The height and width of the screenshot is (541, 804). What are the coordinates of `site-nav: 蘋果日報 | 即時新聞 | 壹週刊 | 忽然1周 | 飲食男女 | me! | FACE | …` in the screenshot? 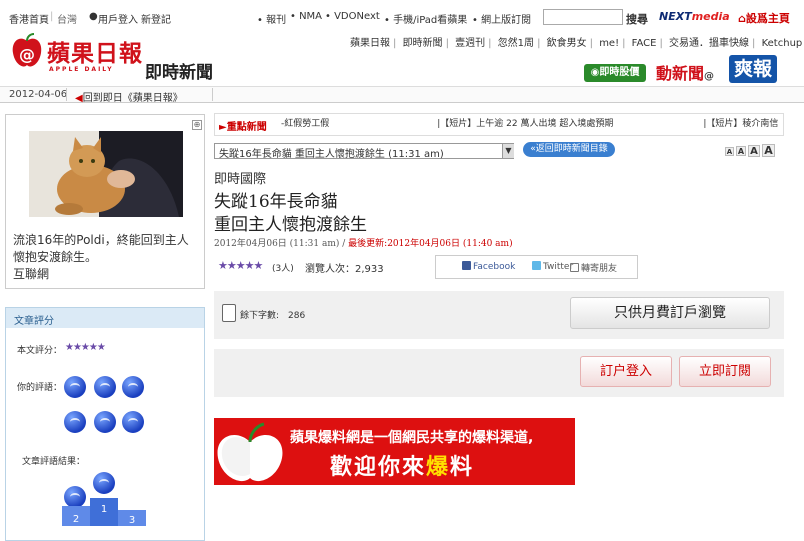 It's located at (576, 43).